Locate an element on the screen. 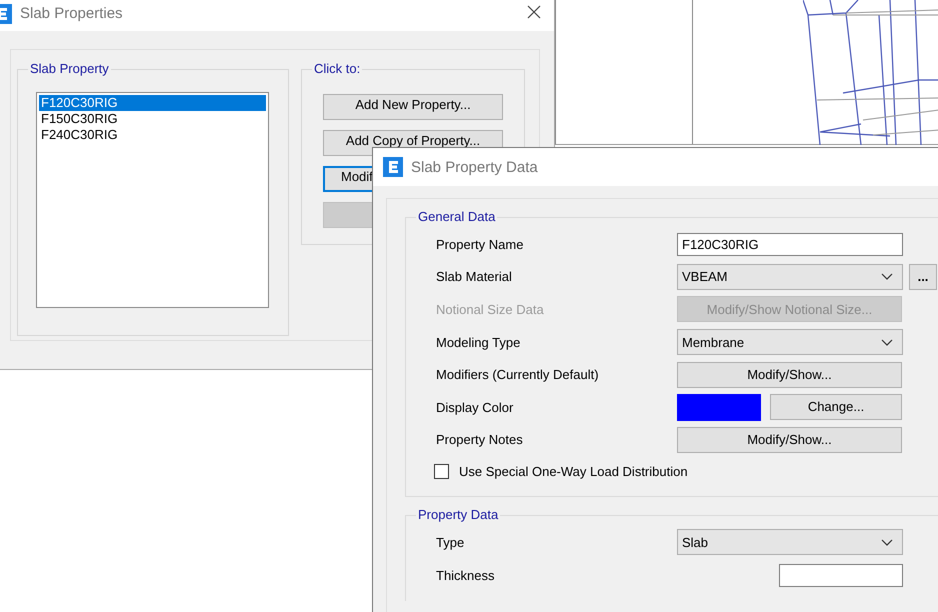  list-item: F120C30RIG is located at coordinates (152, 103).